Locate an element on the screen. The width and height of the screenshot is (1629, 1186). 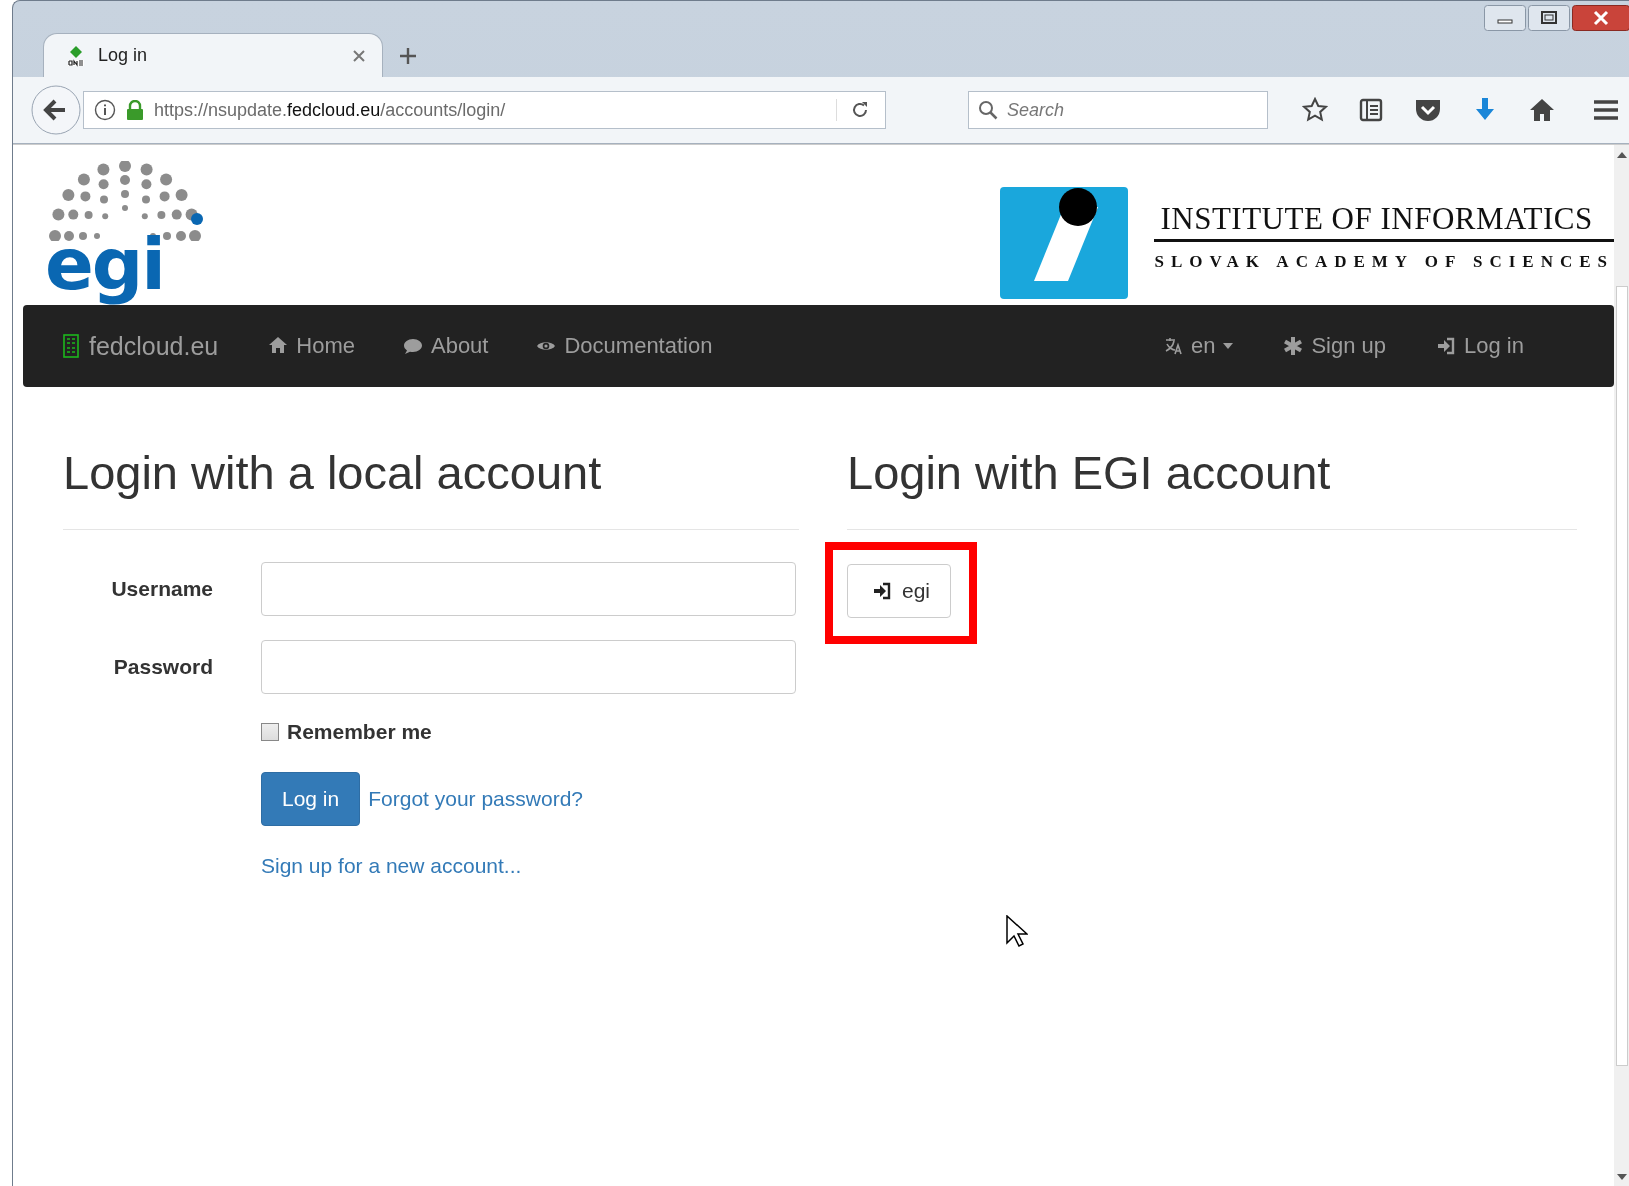
tab-title: Log in is located at coordinates (123, 55).